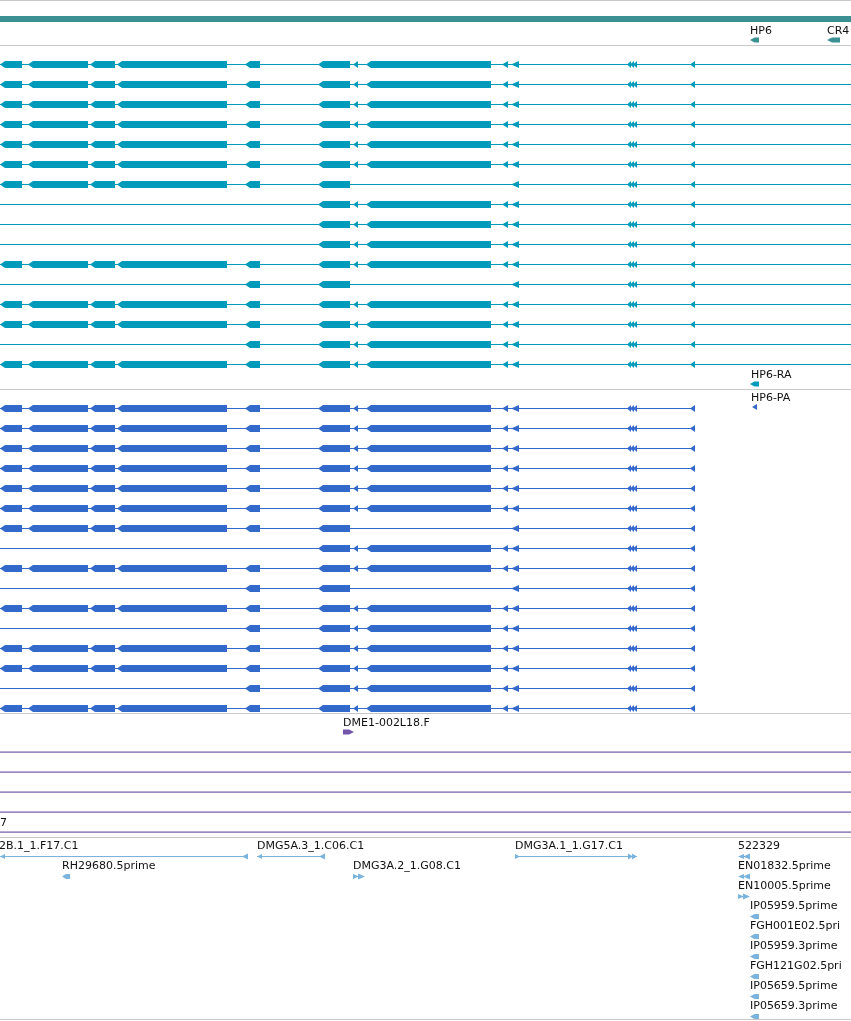 This screenshot has width=851, height=1021. Describe the element at coordinates (311, 845) in the screenshot. I see `est-label: DMG5A.3_1.C06.C1` at that location.